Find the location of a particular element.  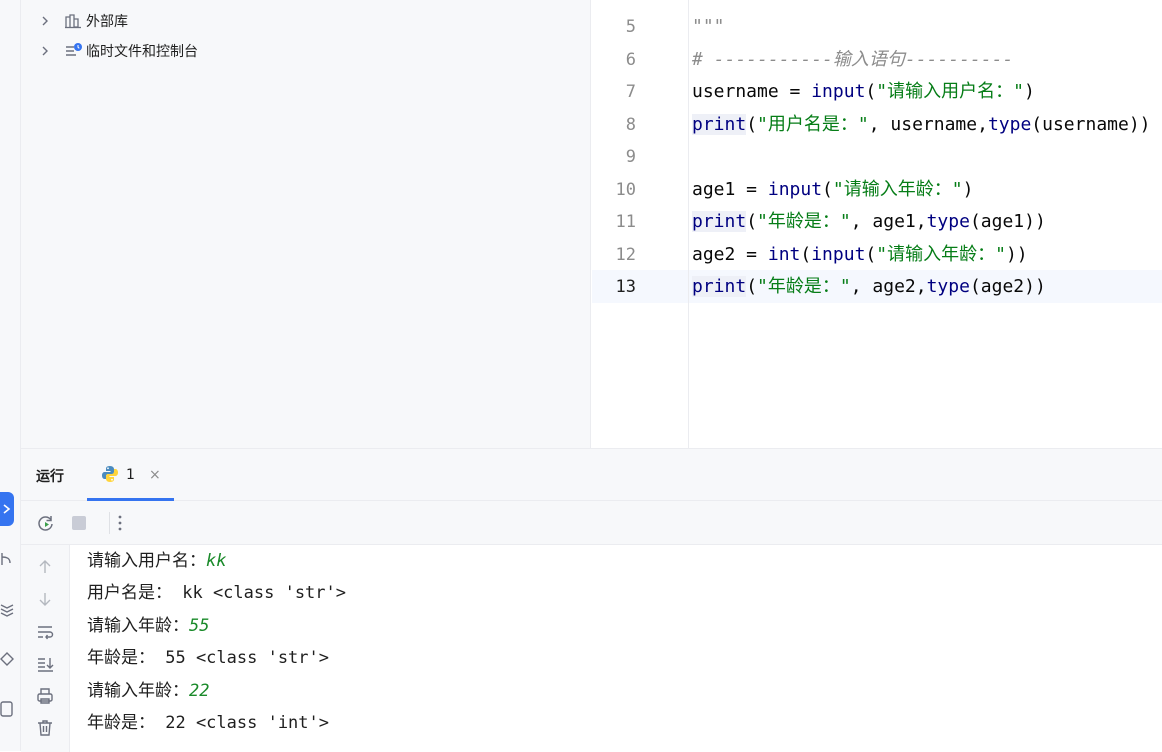

code-line-5: """ is located at coordinates (708, 27).